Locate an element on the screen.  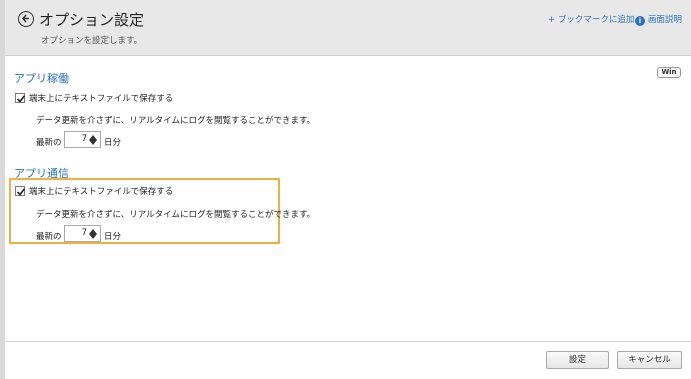
page-subtitle: オプションを設定します。 is located at coordinates (92, 41).